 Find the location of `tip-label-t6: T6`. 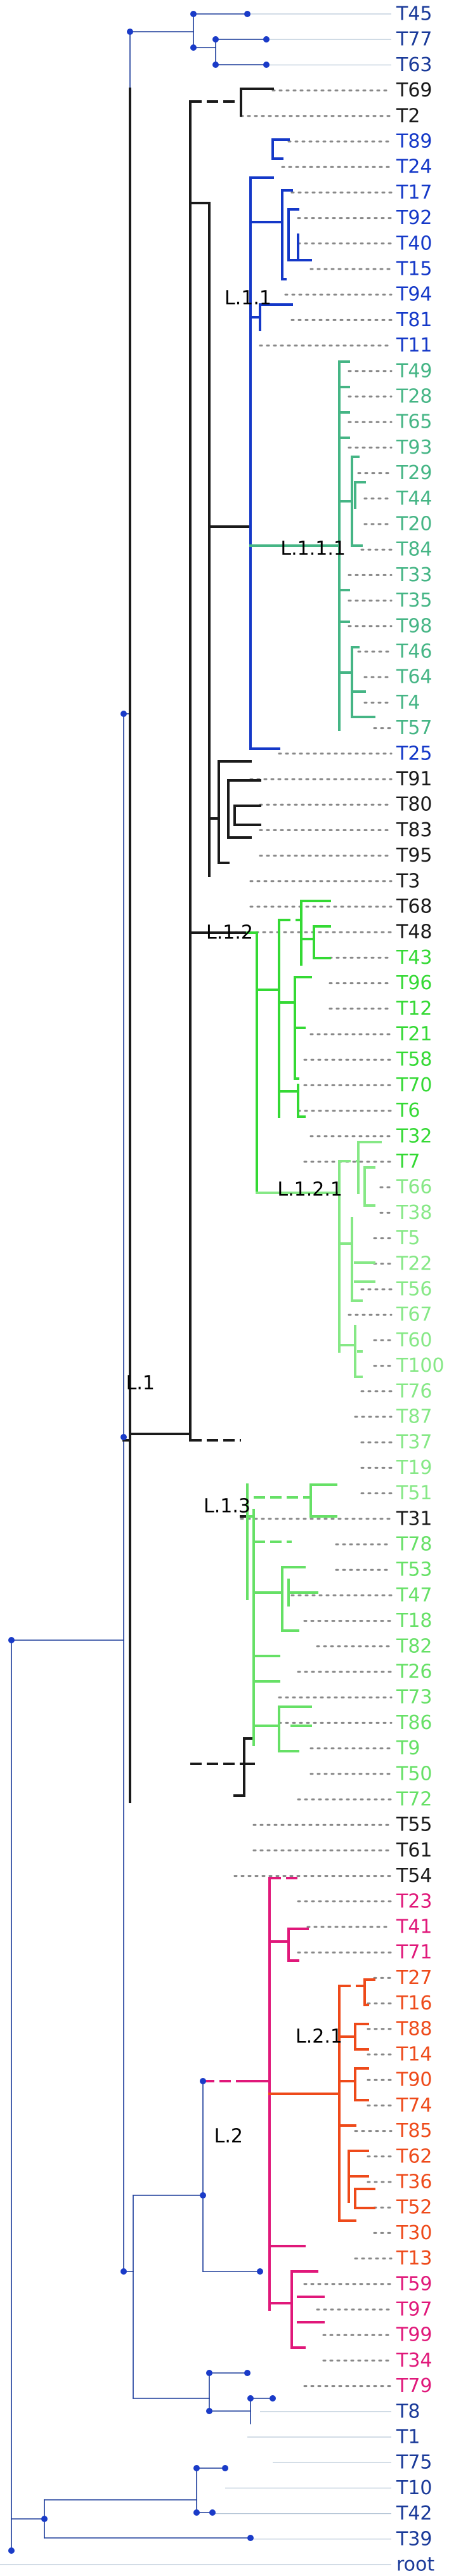

tip-label-t6: T6 is located at coordinates (408, 1111).